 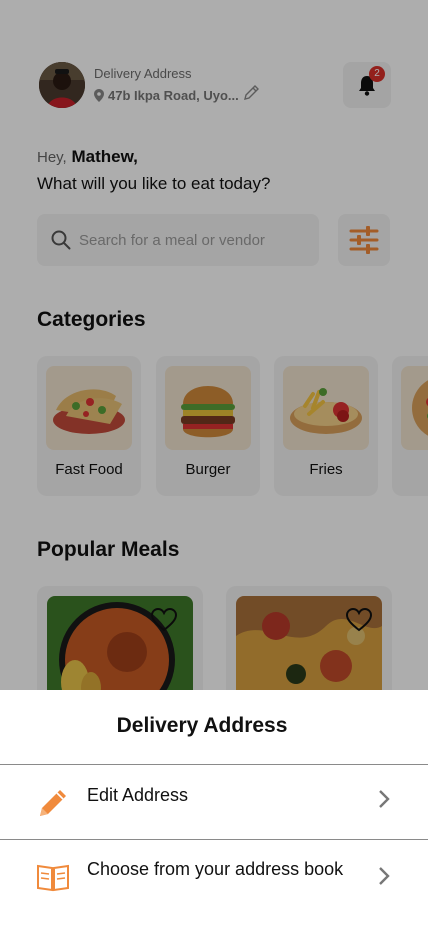 I want to click on edit-address-option: Edit Address, so click(x=214, y=803).